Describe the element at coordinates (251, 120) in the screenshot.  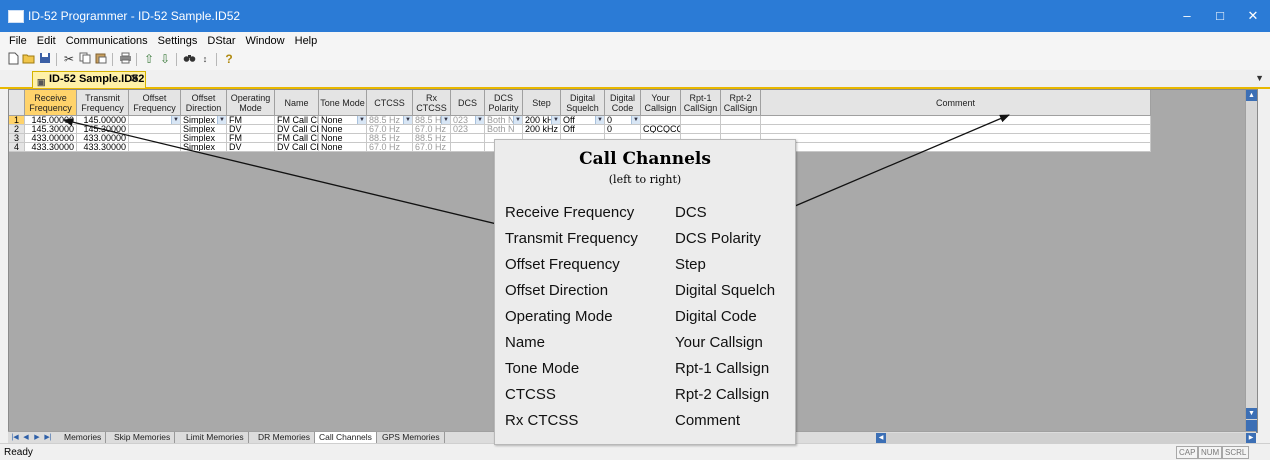
I see `cell-operating-mode: FM` at that location.